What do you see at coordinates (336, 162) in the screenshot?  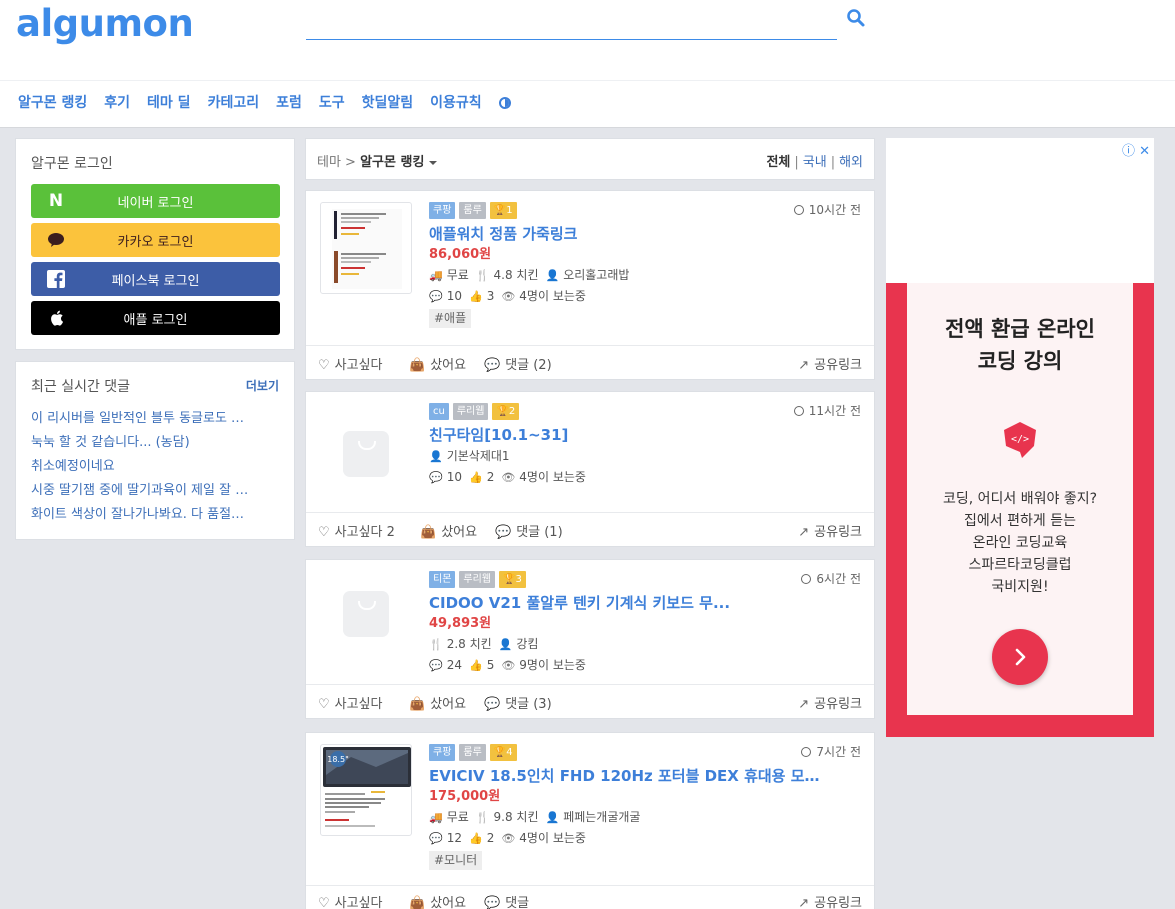 I see `breadcrumb-parent: 테마 >` at bounding box center [336, 162].